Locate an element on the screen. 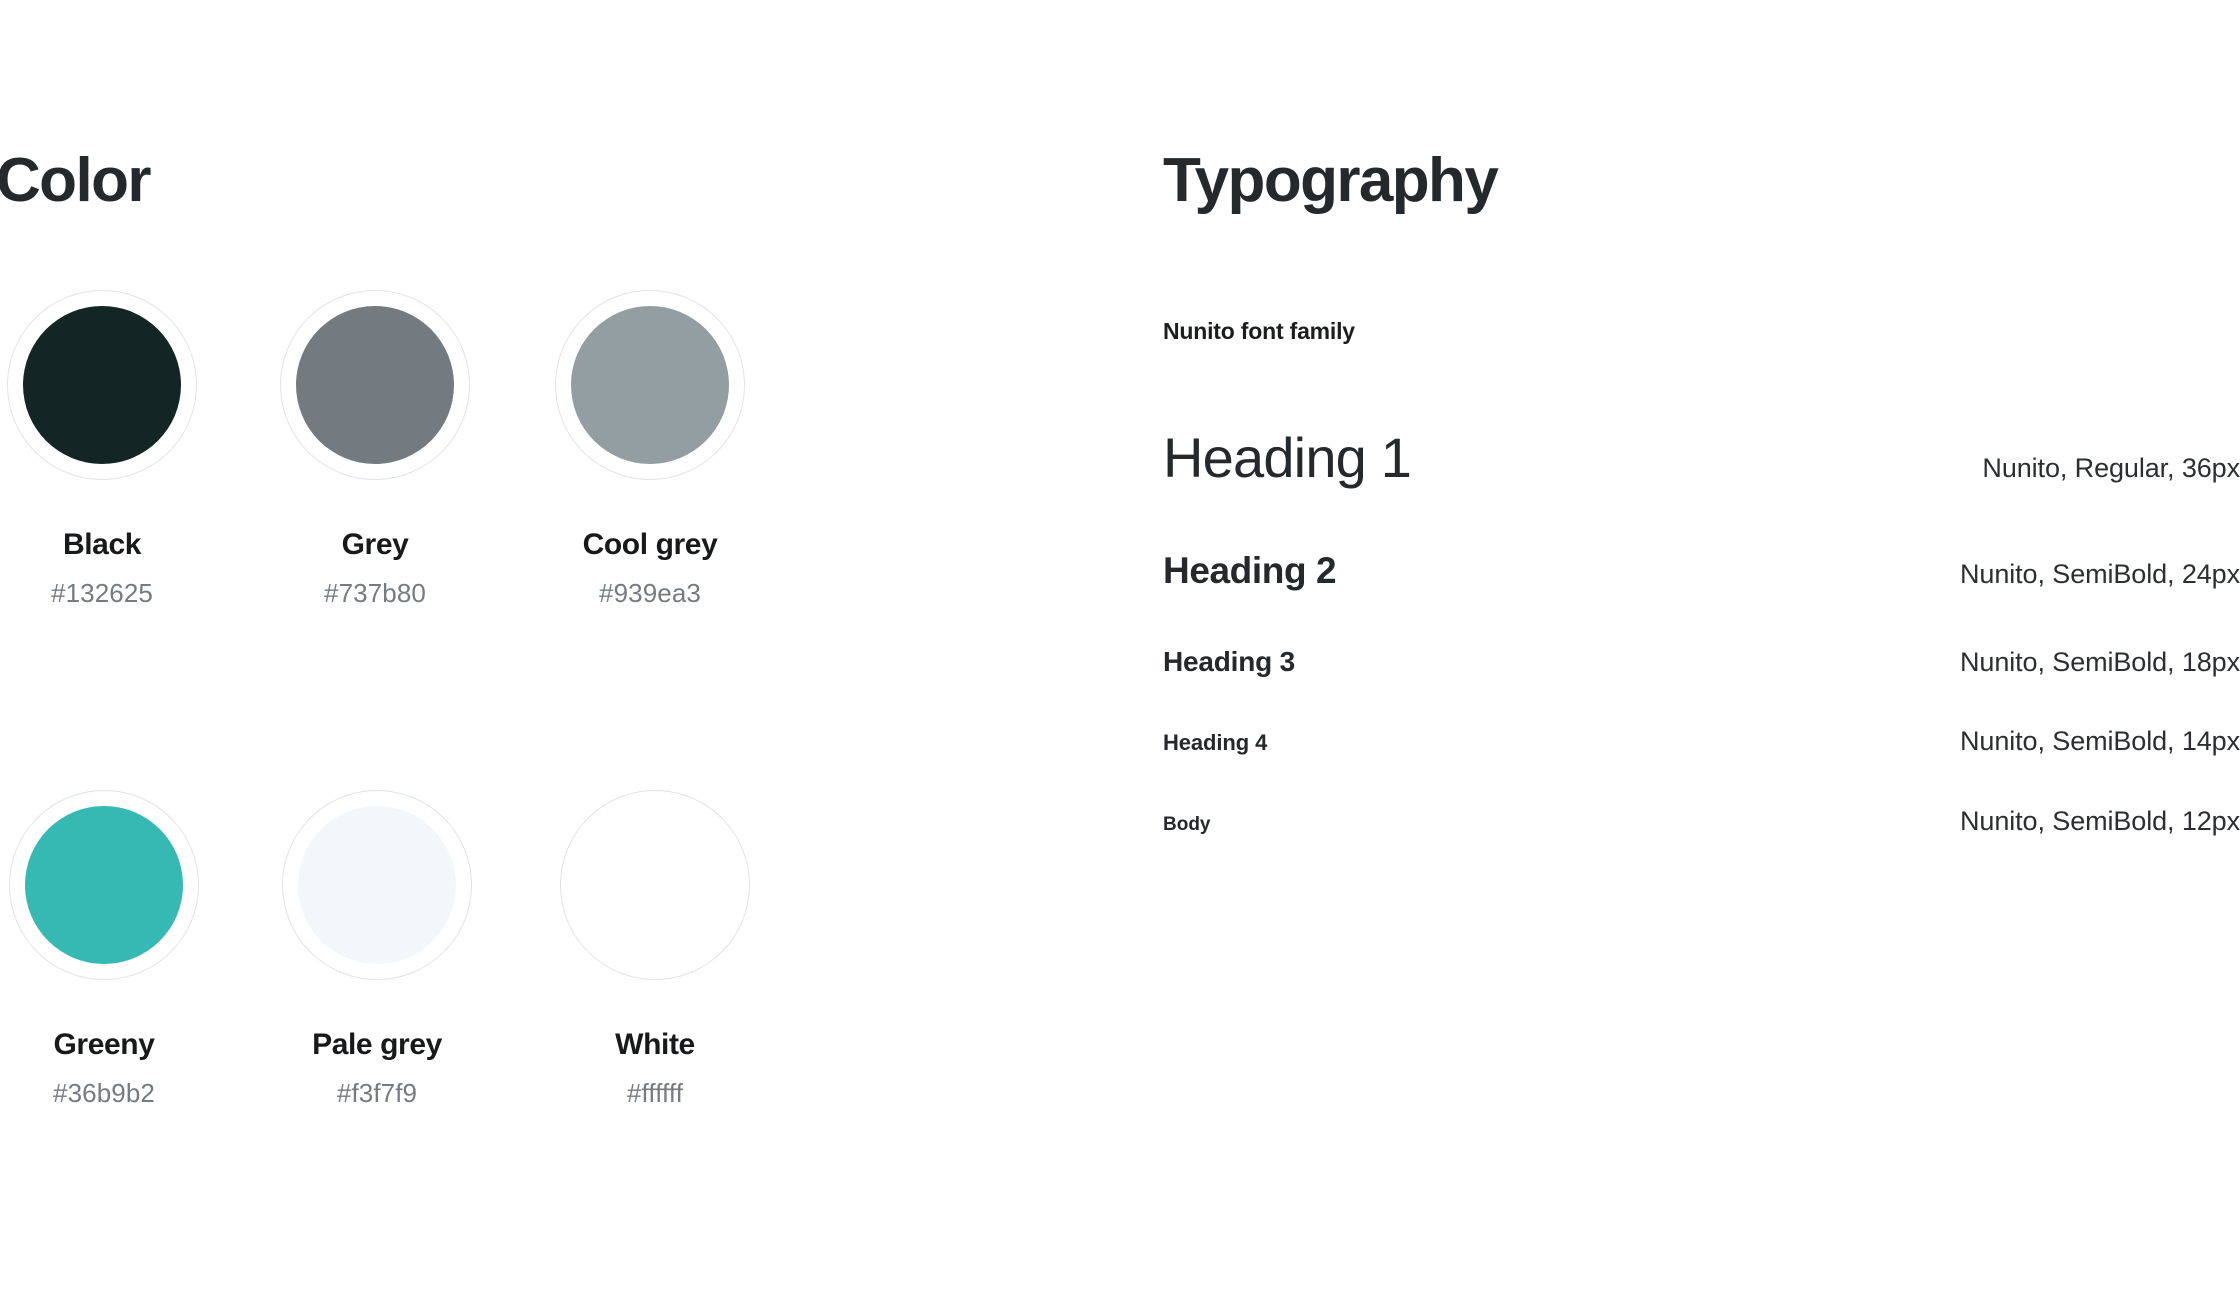 This screenshot has height=1290, width=2240. swatch-name-label: Greeny is located at coordinates (104, 1044).